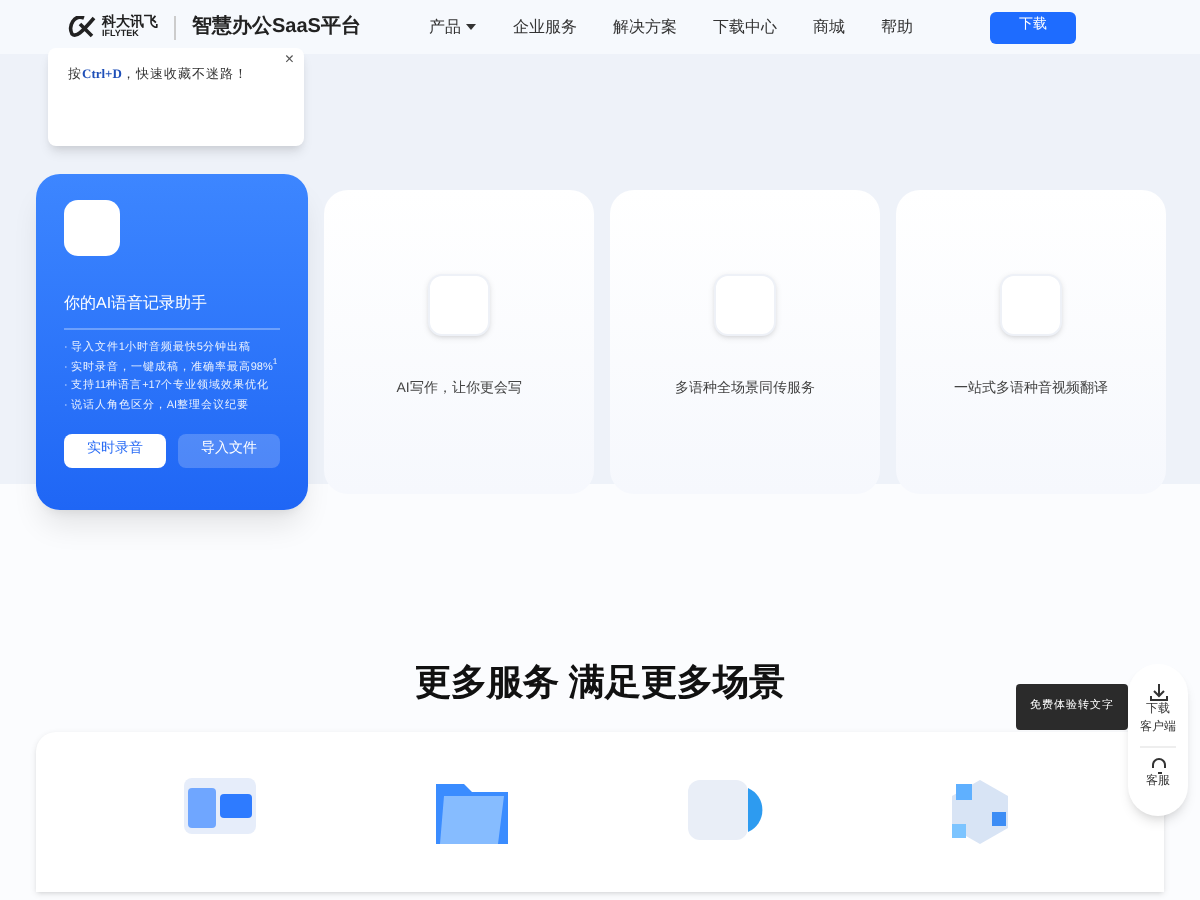  I want to click on logo-icon, so click(82, 27).